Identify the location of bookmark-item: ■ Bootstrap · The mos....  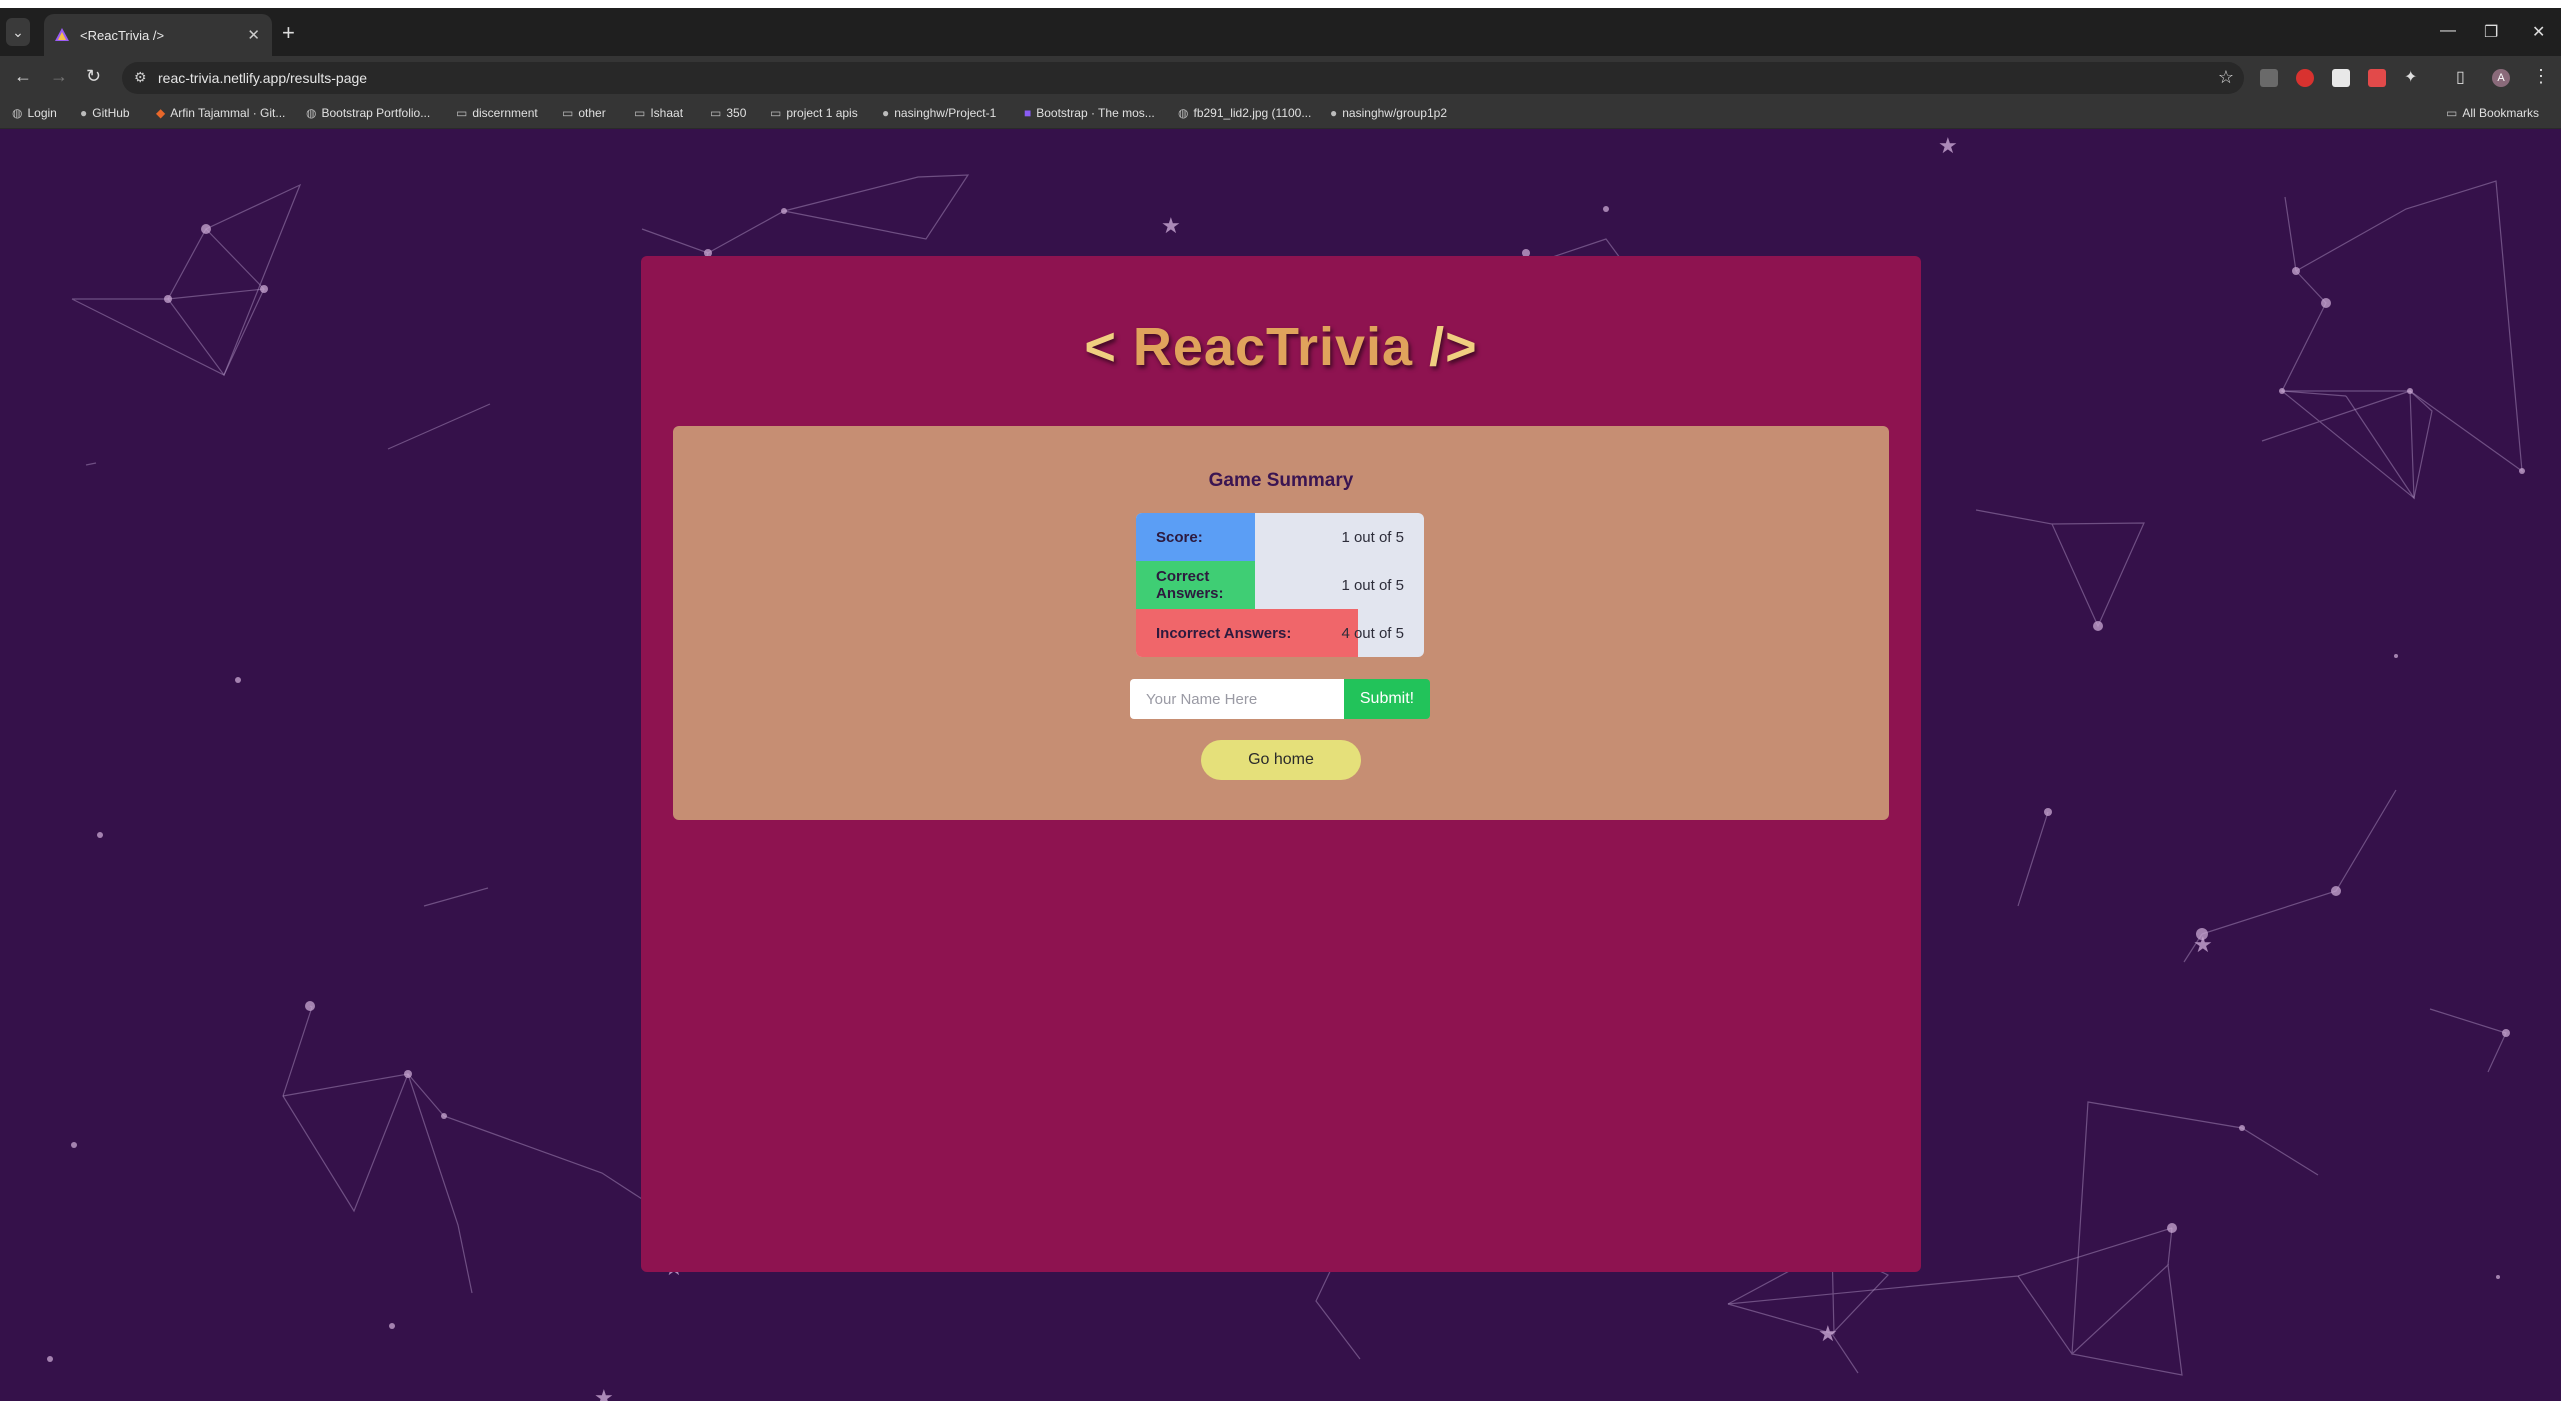
(1089, 113).